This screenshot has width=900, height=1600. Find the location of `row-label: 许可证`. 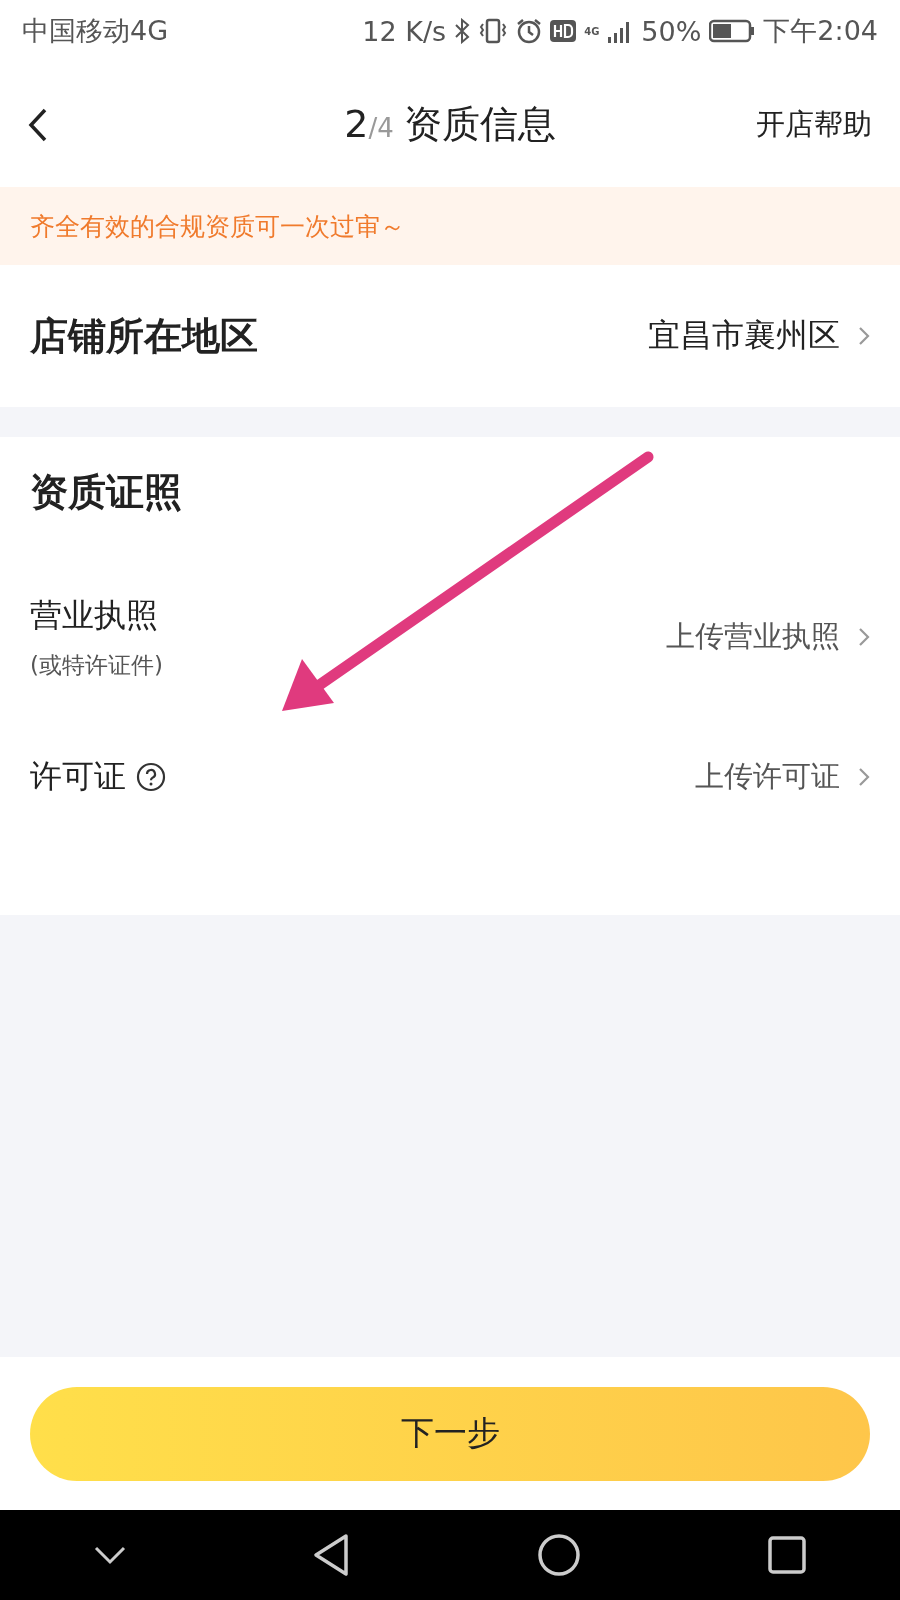

row-label: 许可证 is located at coordinates (78, 776).